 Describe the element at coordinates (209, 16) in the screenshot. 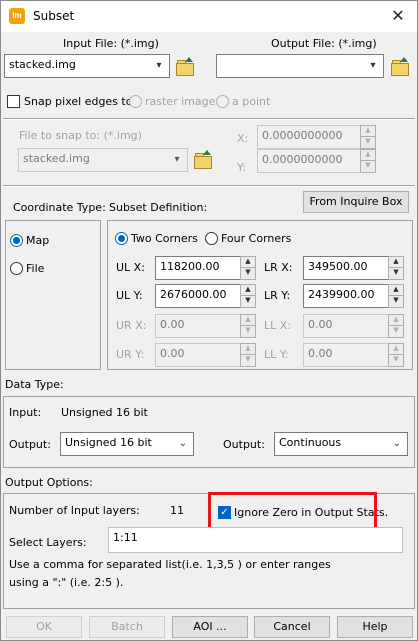

I see `title-bar: Im Subset ✕` at that location.